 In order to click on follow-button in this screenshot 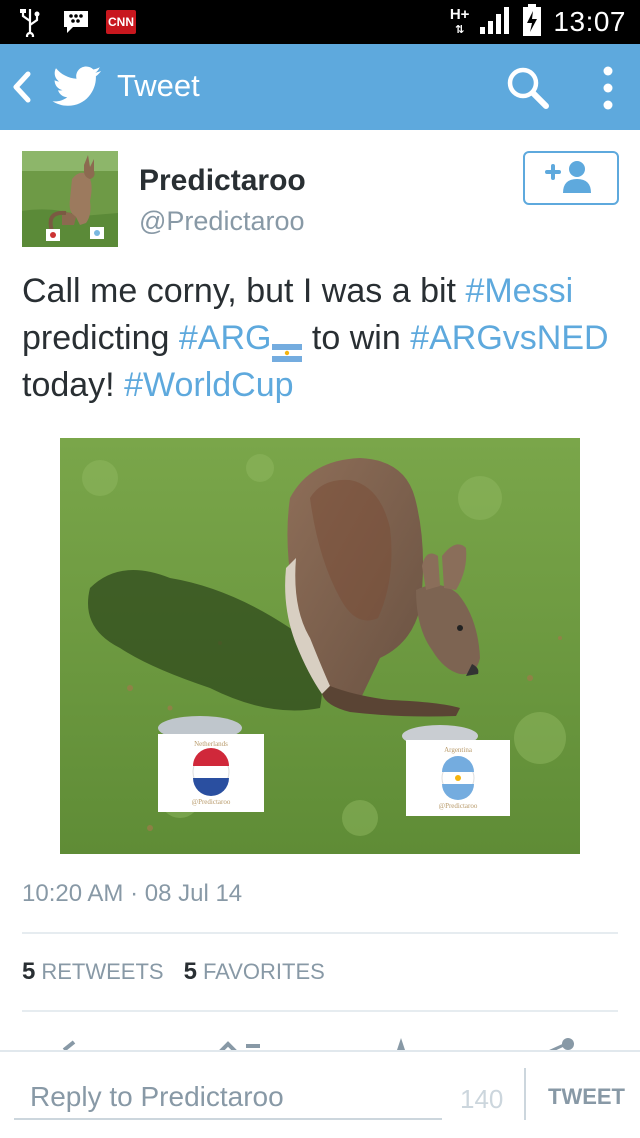, I will do `click(571, 178)`.